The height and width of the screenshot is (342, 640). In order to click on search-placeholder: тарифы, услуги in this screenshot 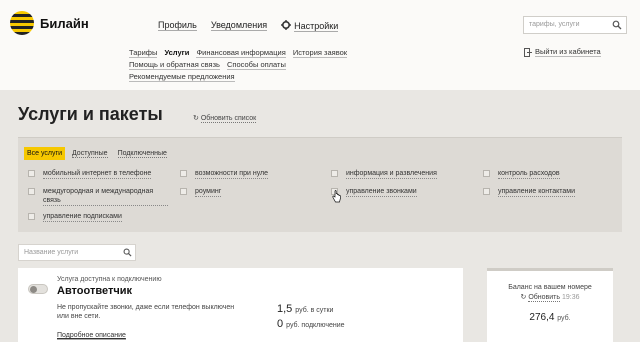, I will do `click(554, 24)`.